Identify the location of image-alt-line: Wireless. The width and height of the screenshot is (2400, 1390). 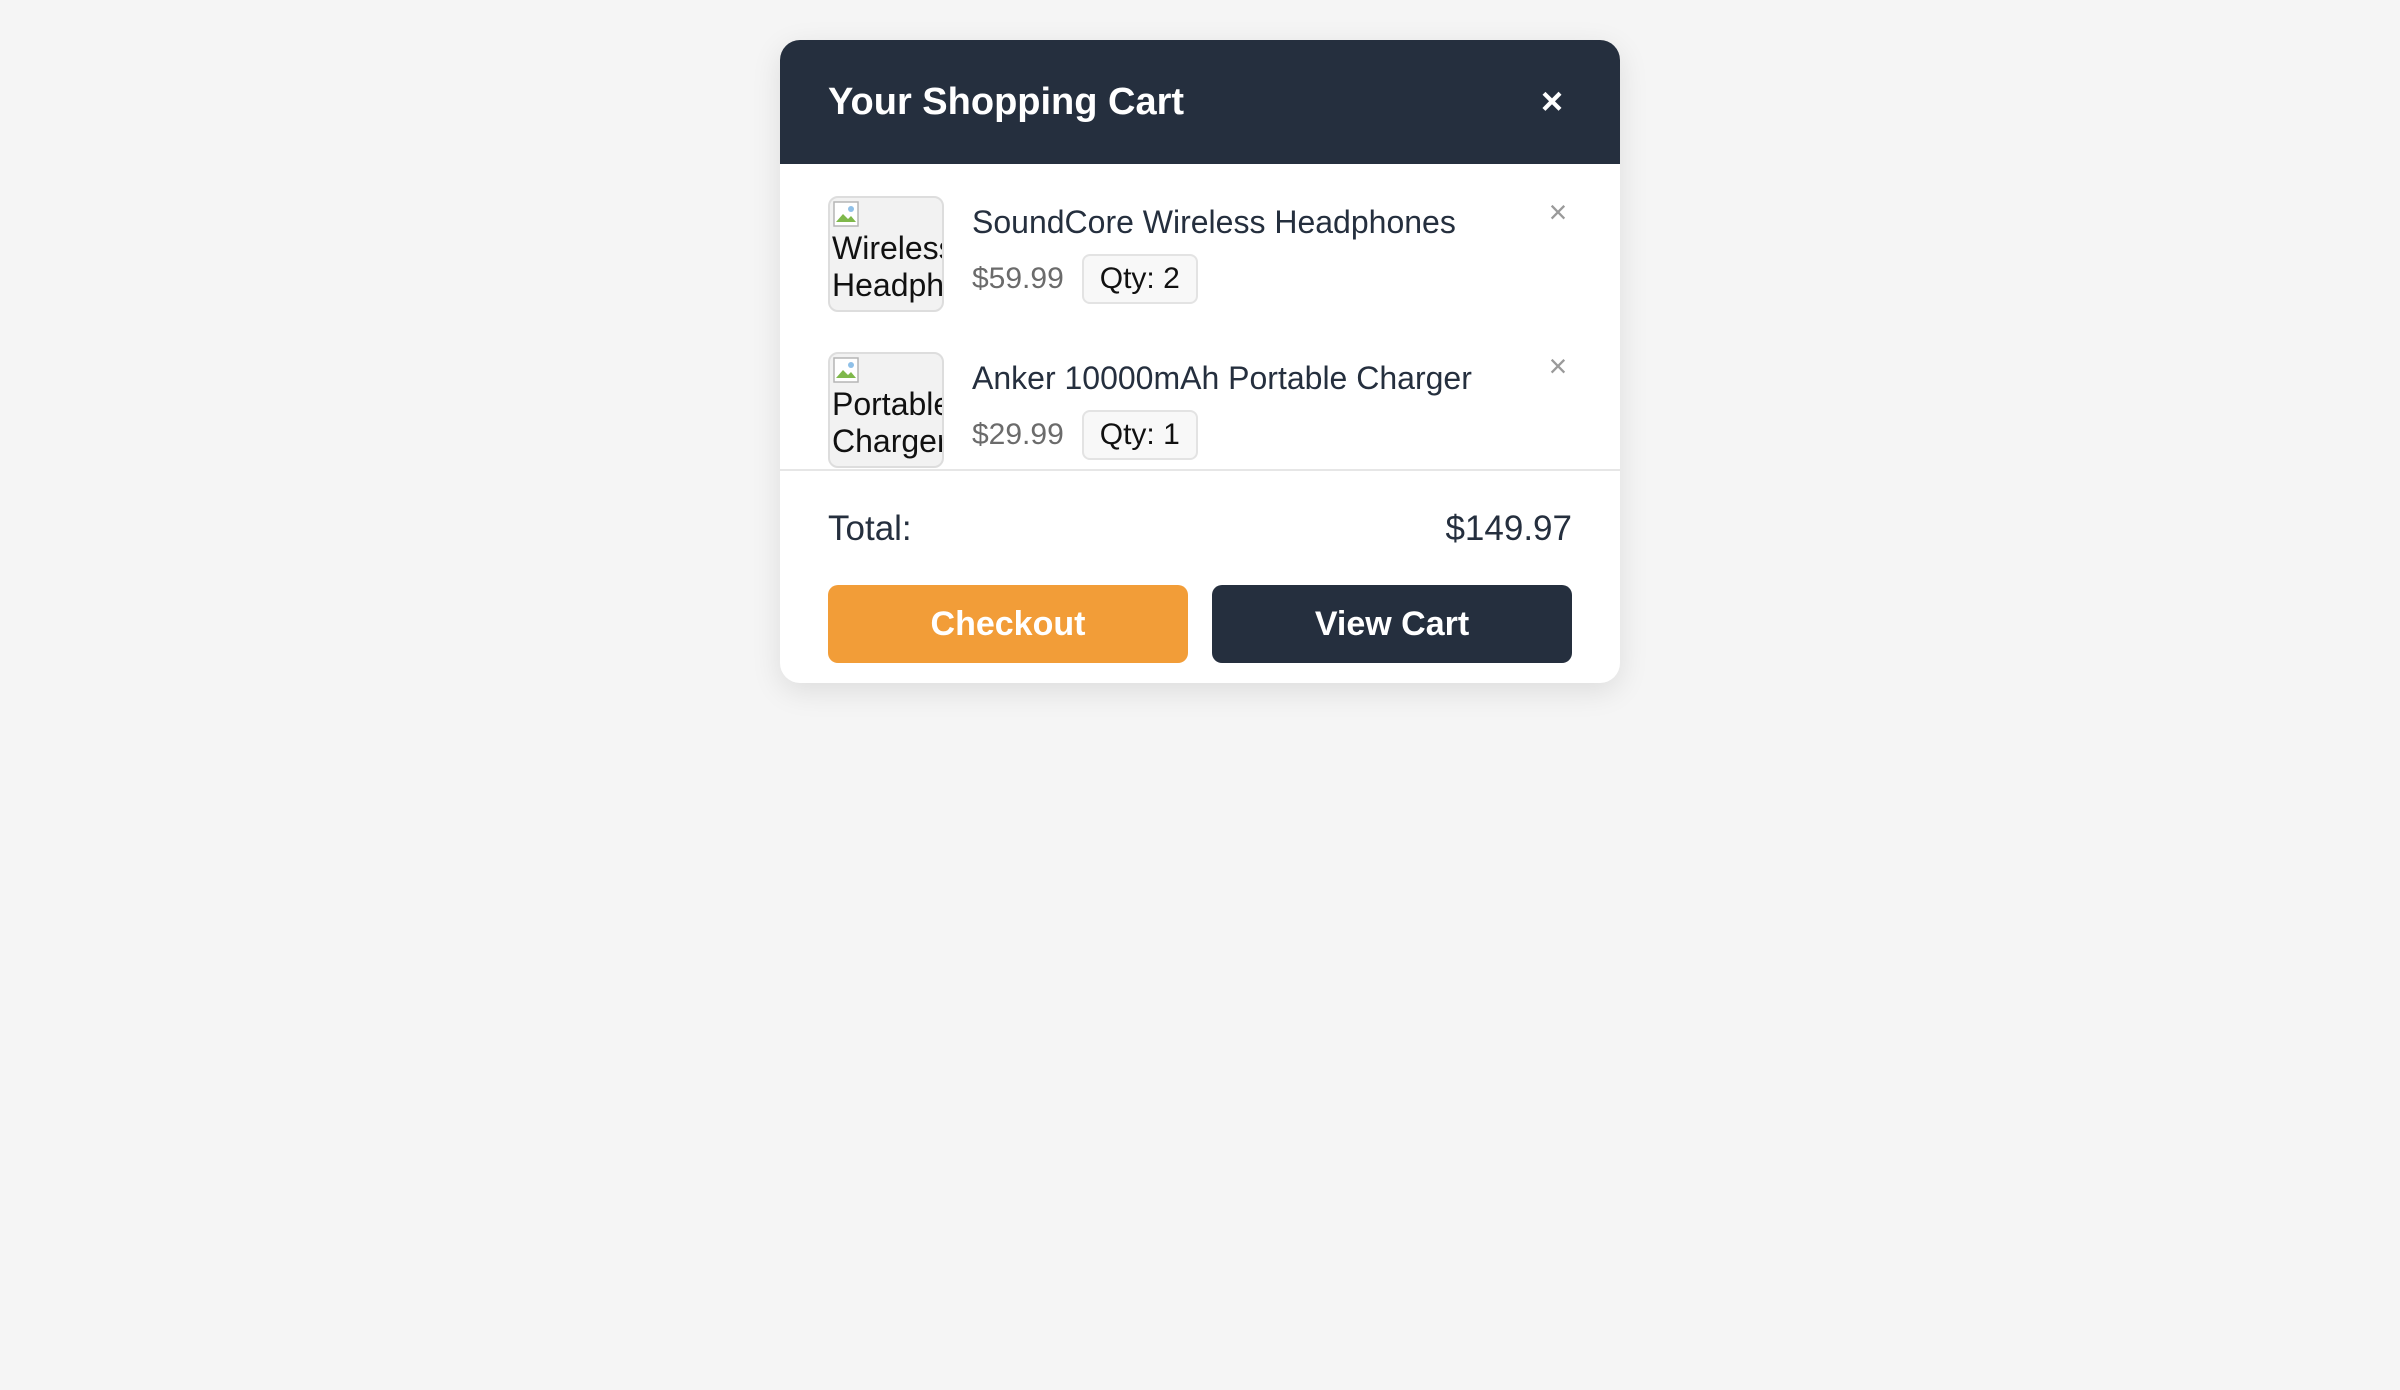
(888, 248).